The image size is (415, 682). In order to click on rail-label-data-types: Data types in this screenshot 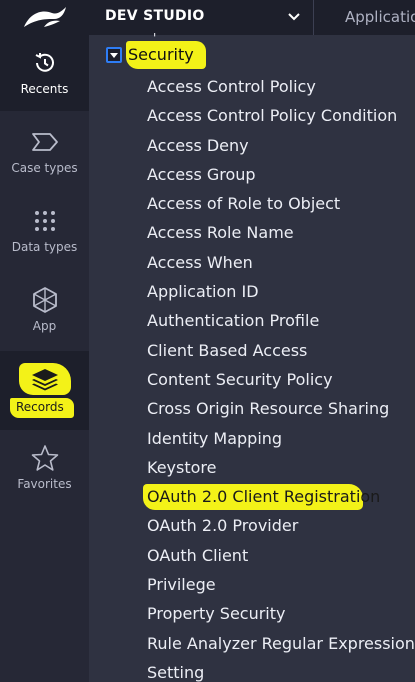, I will do `click(44, 247)`.